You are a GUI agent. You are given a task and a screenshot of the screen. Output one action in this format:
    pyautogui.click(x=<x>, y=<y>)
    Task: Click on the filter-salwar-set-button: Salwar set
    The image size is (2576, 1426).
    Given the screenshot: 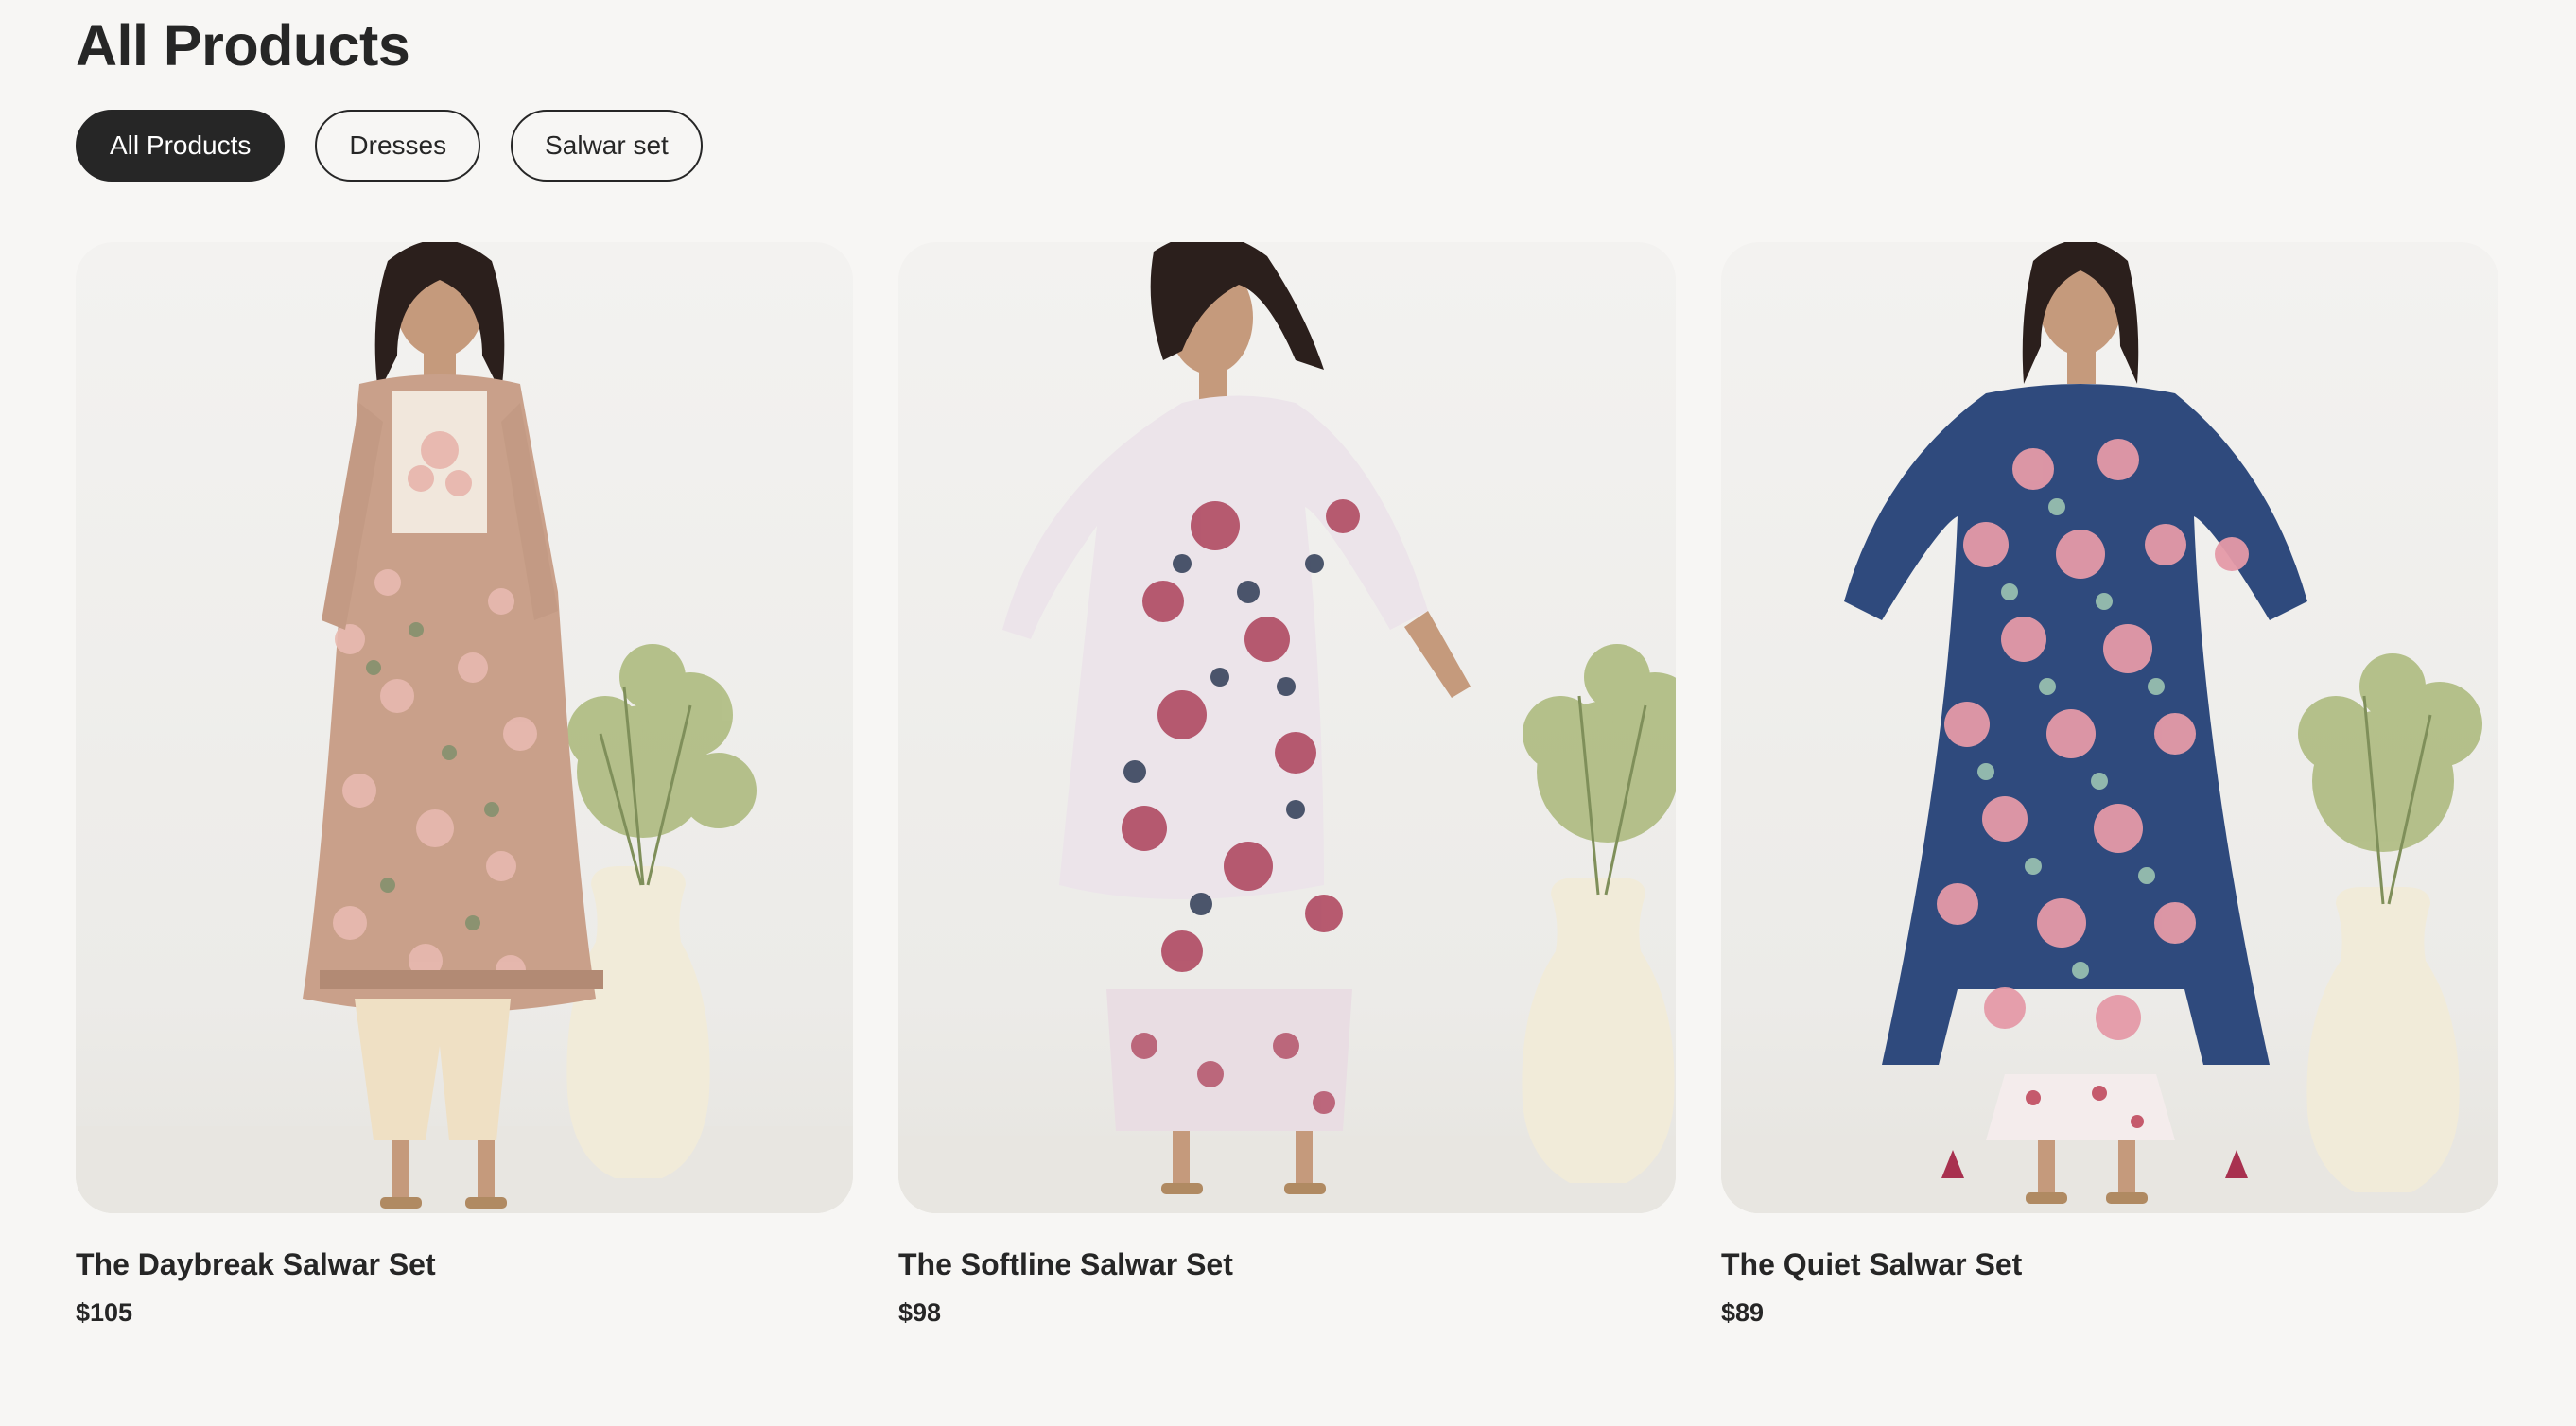 What is the action you would take?
    pyautogui.click(x=607, y=146)
    